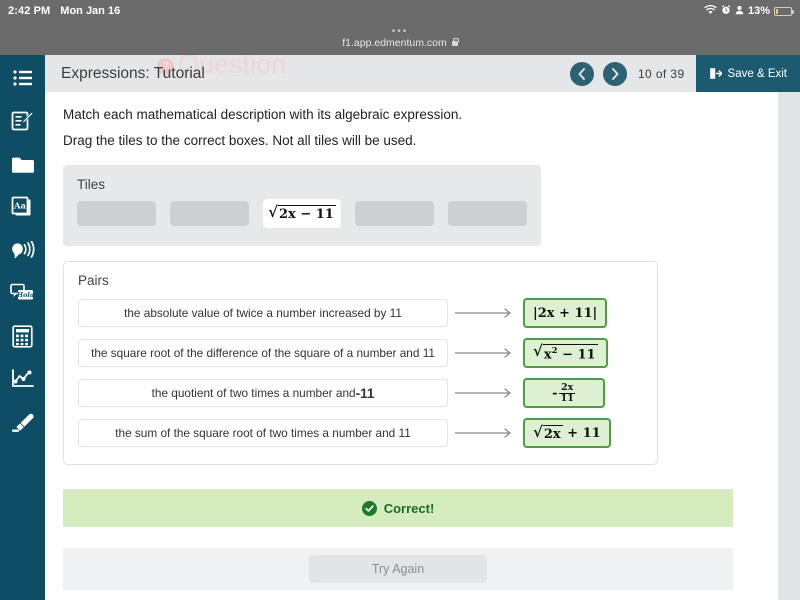 The image size is (800, 600). I want to click on menu-icon, so click(23, 78).